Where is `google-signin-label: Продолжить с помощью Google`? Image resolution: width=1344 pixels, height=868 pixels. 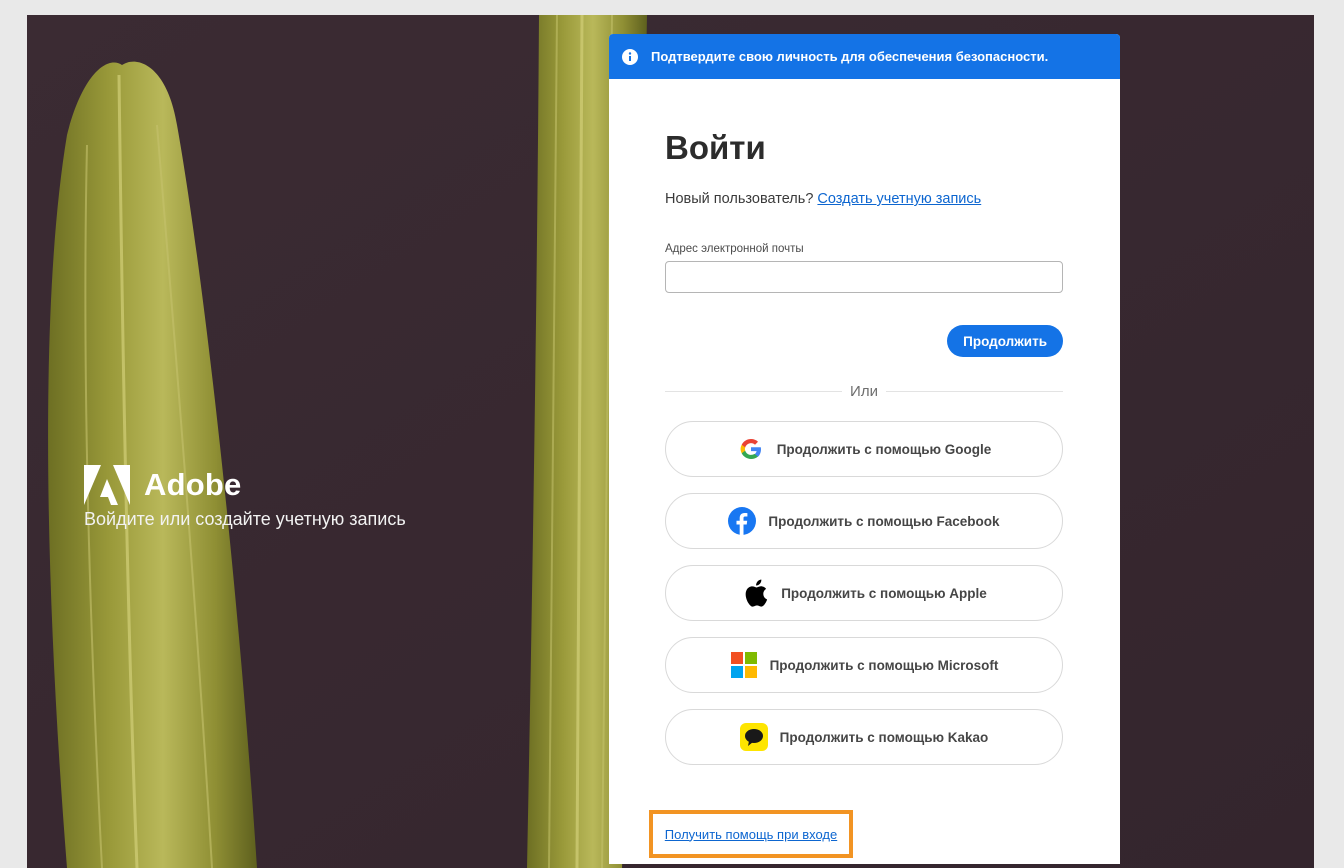 google-signin-label: Продолжить с помощью Google is located at coordinates (884, 449).